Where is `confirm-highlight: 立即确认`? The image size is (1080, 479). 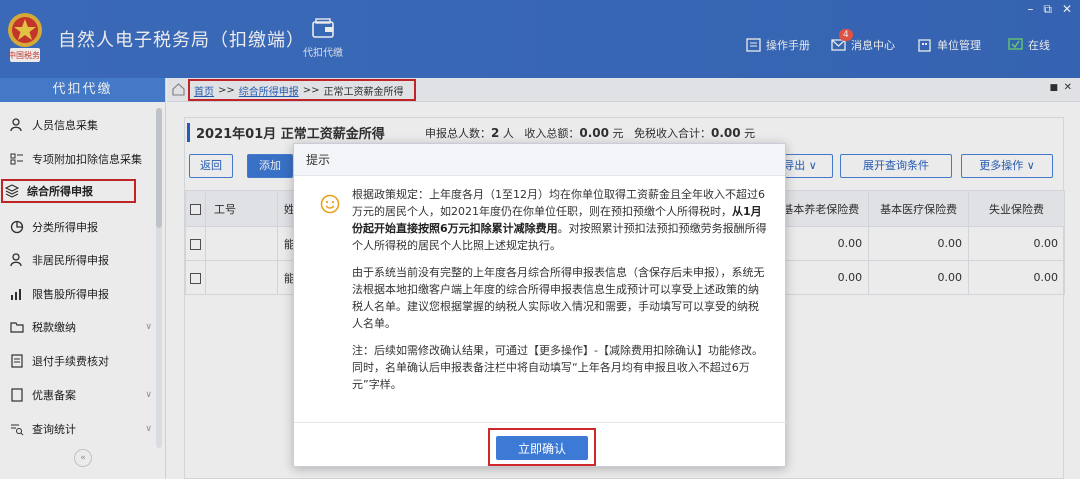
confirm-highlight: 立即确认 is located at coordinates (542, 447).